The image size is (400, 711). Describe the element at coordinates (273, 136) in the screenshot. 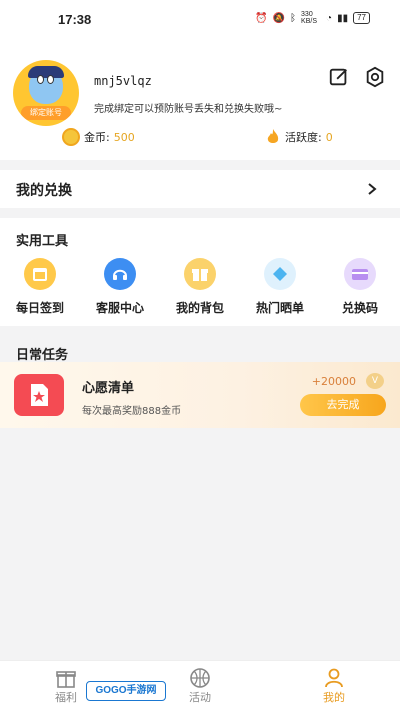

I see `fire-icon` at that location.